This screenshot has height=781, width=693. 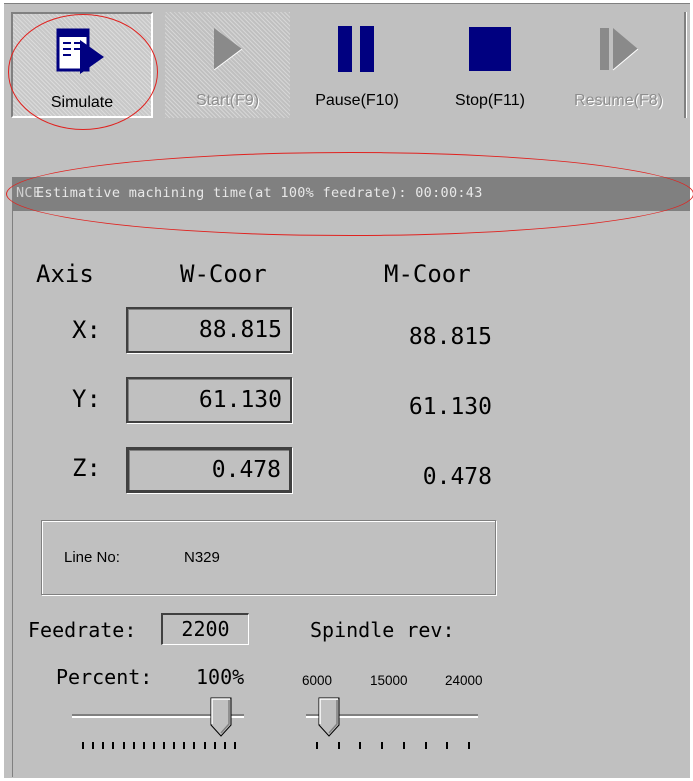 What do you see at coordinates (92, 557) in the screenshot?
I see `line-number-label: Line No:` at bounding box center [92, 557].